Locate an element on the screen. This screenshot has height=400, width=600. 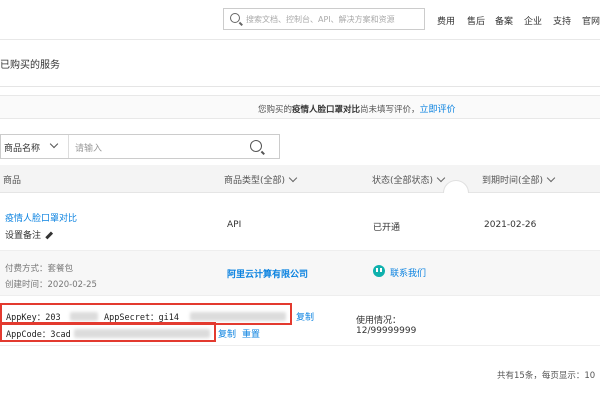
th-status: 状态(全部状态) is located at coordinates (409, 179).